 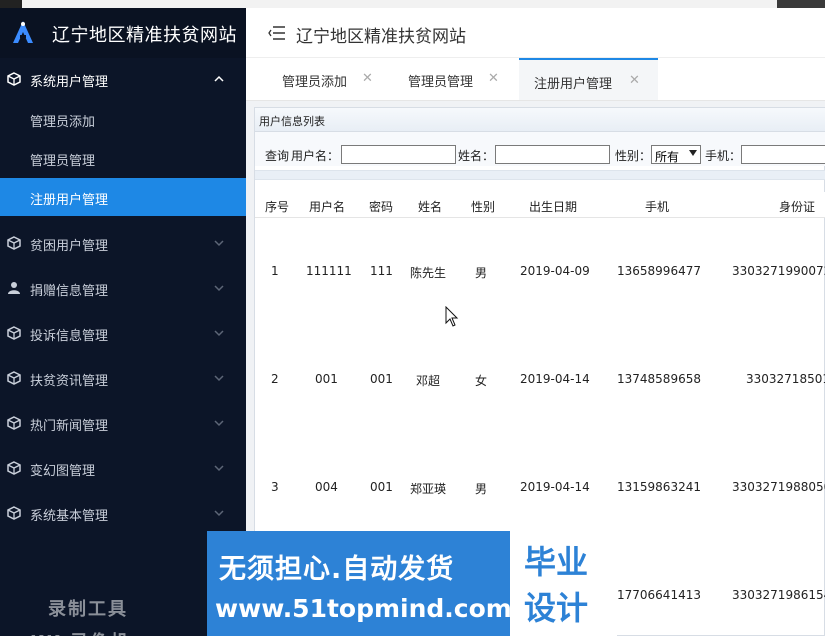 I want to click on tab-admin-manage: 管理员管理 ✕, so click(x=451, y=79).